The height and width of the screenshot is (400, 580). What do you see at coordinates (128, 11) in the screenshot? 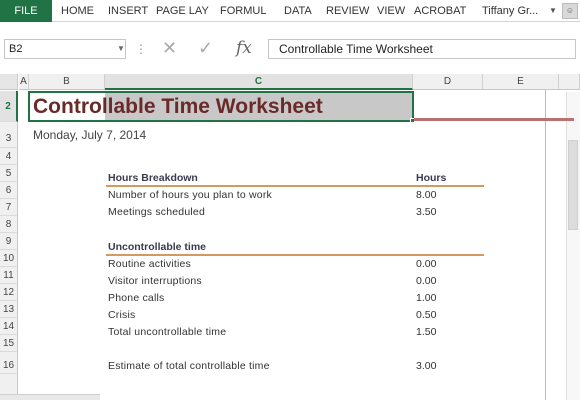
I see `tab-insert: INSERT` at bounding box center [128, 11].